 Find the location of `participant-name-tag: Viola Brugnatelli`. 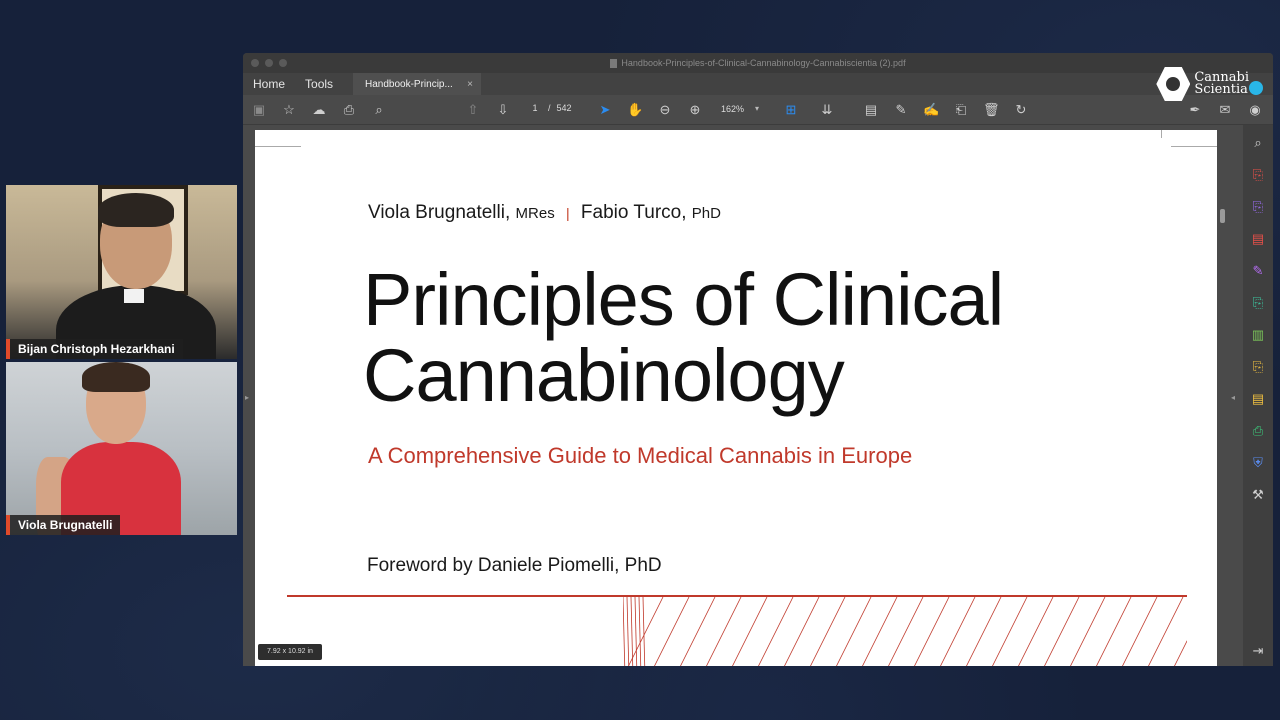

participant-name-tag: Viola Brugnatelli is located at coordinates (63, 525).